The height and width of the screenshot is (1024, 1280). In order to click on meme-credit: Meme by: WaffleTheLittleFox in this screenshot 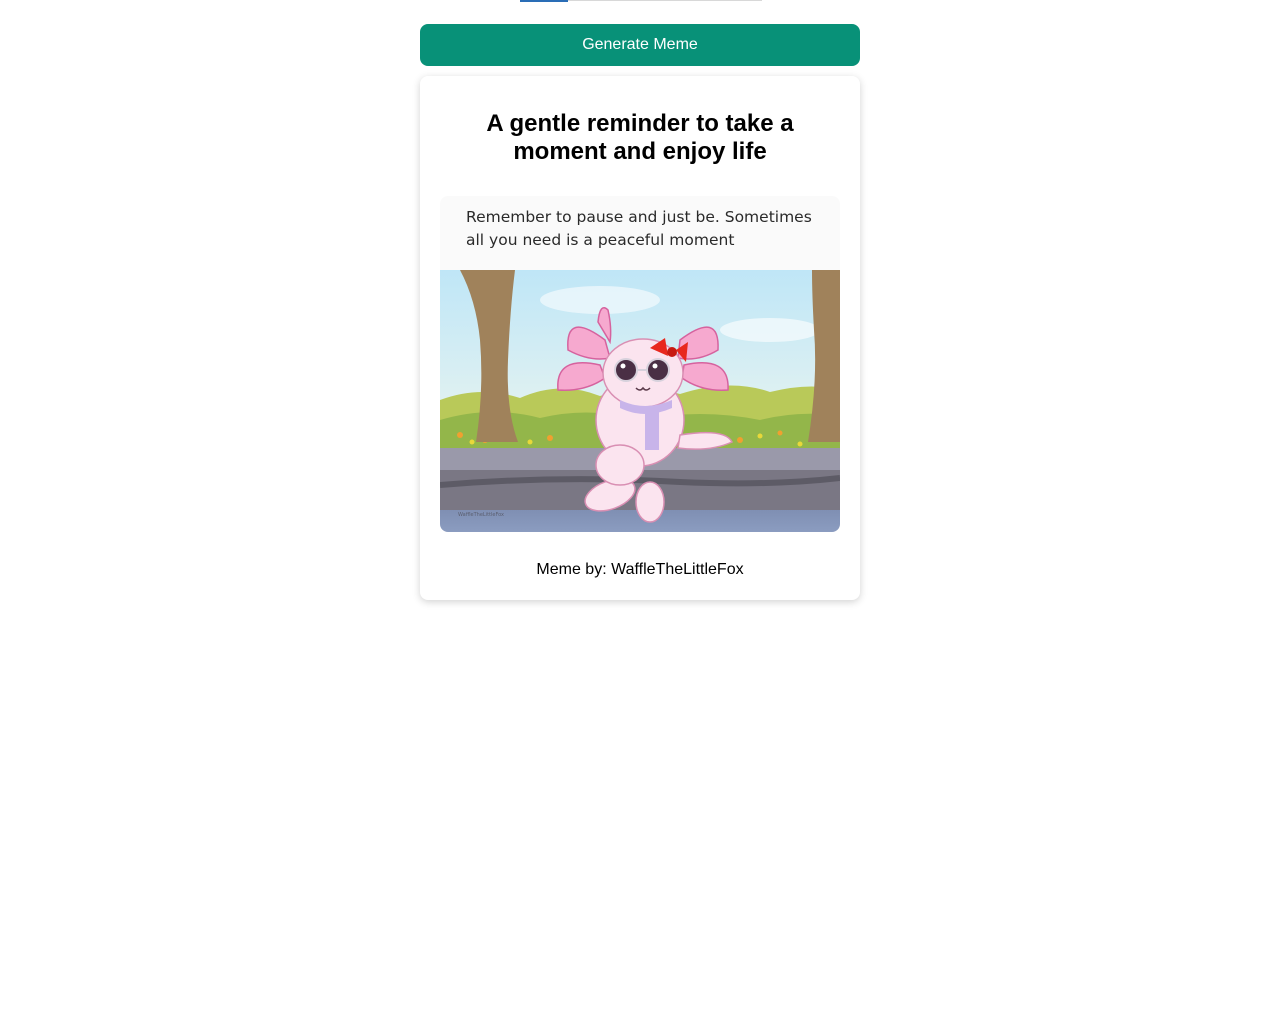, I will do `click(640, 569)`.